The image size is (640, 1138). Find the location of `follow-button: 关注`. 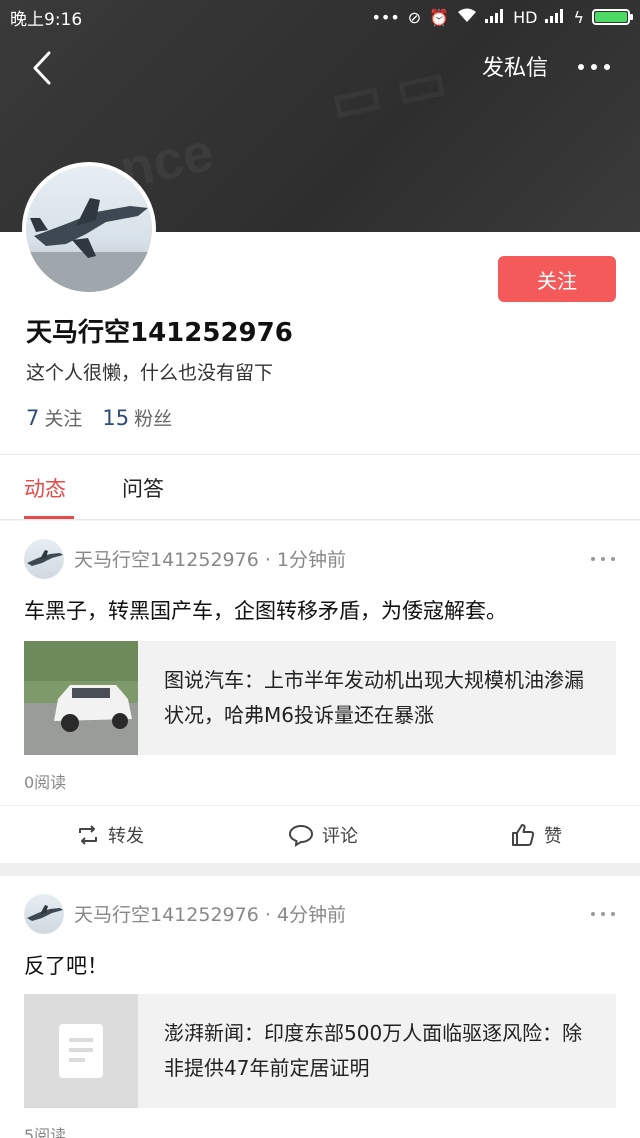

follow-button: 关注 is located at coordinates (557, 279).